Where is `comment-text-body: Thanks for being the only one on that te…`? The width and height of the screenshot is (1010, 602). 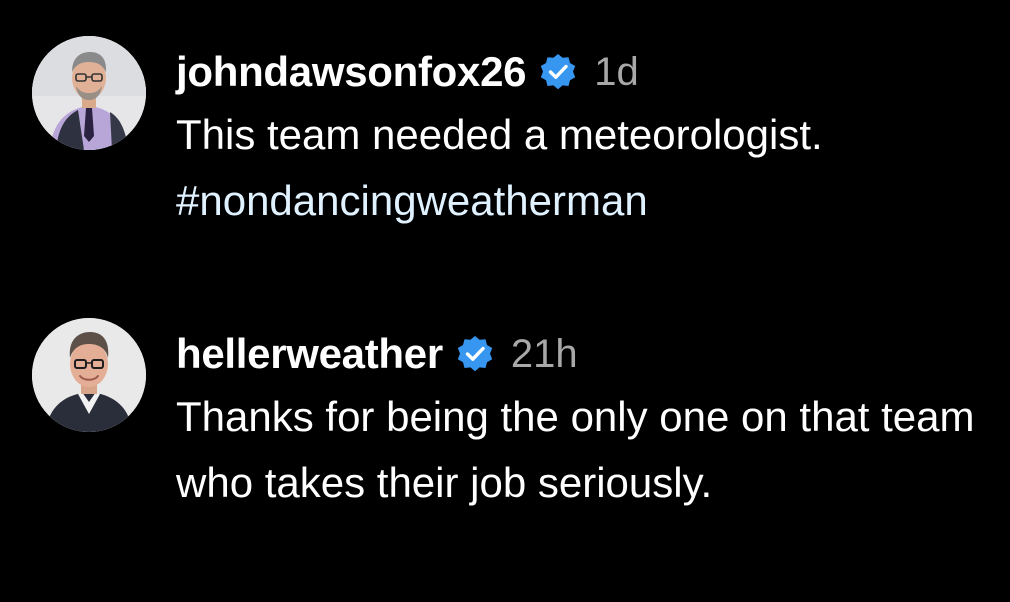 comment-text-body: Thanks for being the only one on that te… is located at coordinates (575, 449).